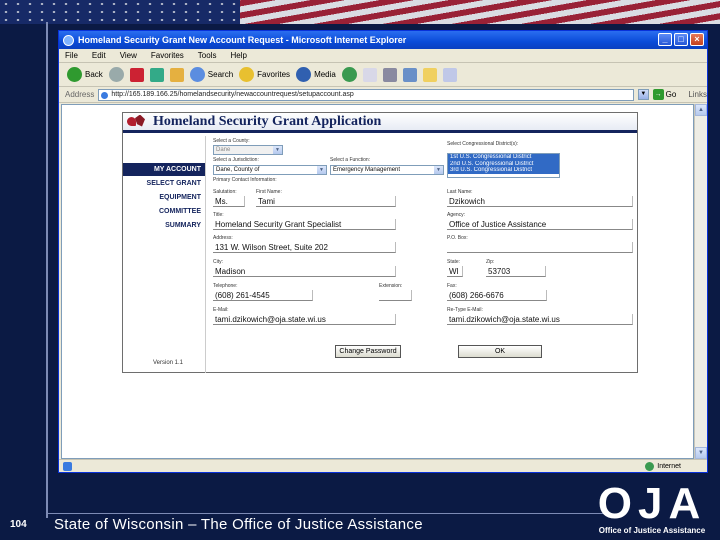 The height and width of the screenshot is (540, 720). Describe the element at coordinates (47, 270) in the screenshot. I see `left-divider` at that location.